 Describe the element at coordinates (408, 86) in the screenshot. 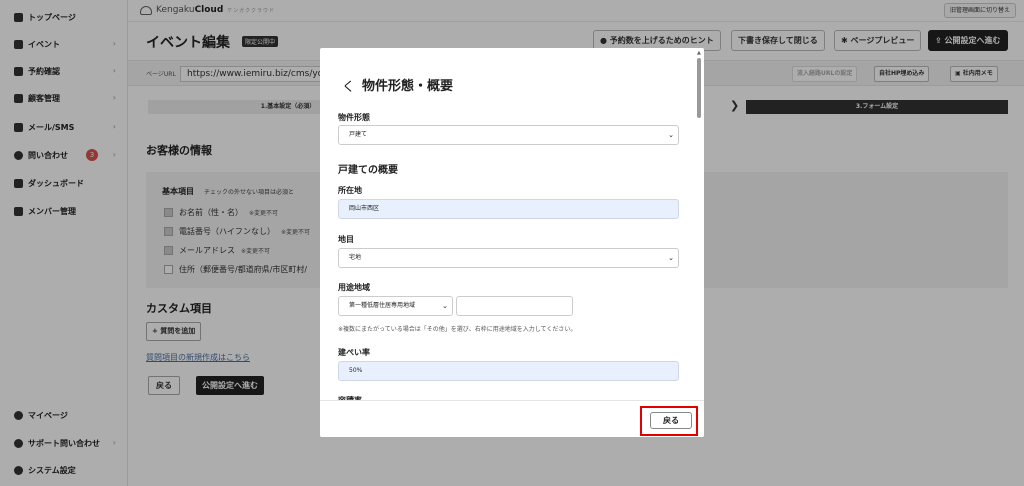

I see `modal-title: 物件形態・概要` at that location.